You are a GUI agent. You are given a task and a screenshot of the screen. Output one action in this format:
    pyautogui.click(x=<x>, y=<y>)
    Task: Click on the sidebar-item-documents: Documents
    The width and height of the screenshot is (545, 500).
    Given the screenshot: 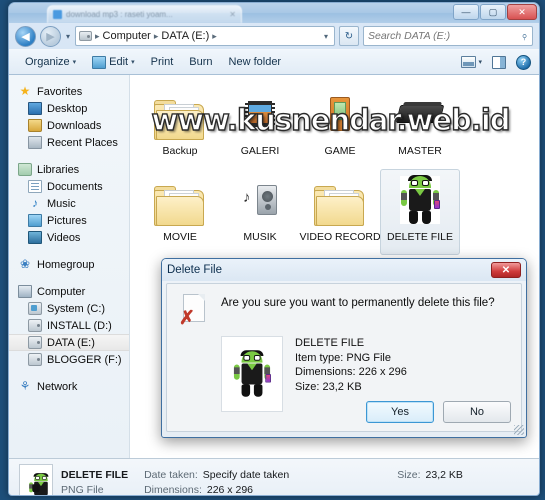 What is the action you would take?
    pyautogui.click(x=69, y=186)
    